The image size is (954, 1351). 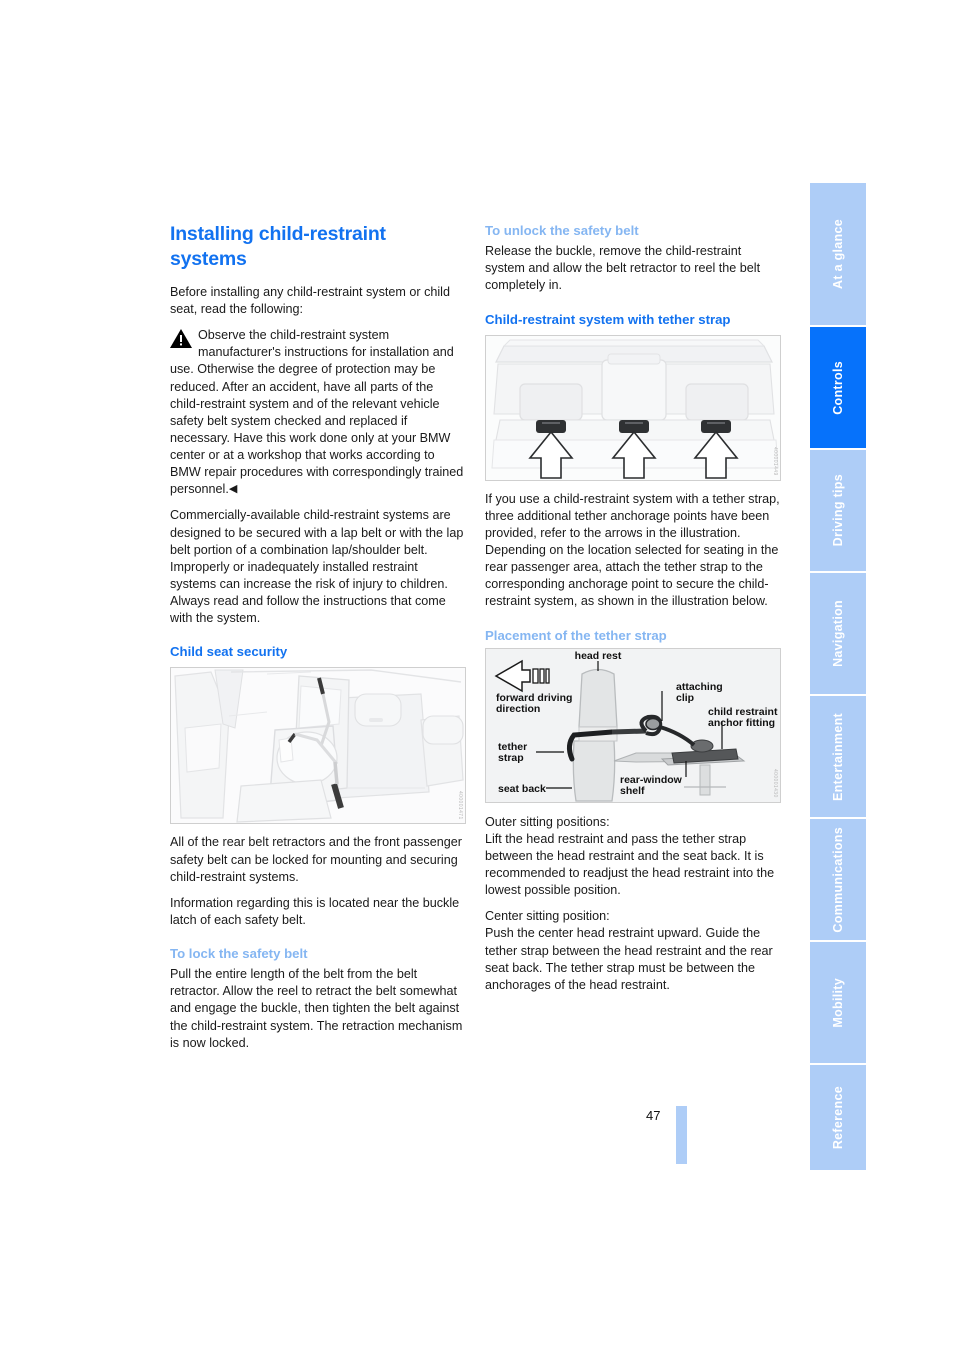 I want to click on tab-driving-tips: Driving tips, so click(x=838, y=510).